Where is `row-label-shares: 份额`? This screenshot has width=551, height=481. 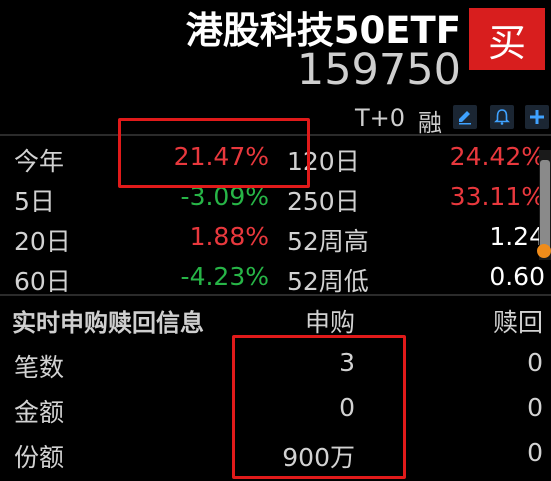
row-label-shares: 份额 is located at coordinates (39, 457).